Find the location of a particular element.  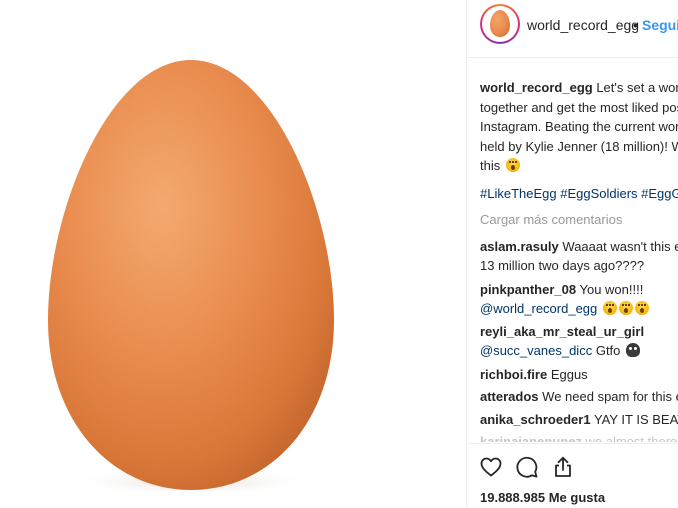

header-username: world_record_egg is located at coordinates (583, 25).